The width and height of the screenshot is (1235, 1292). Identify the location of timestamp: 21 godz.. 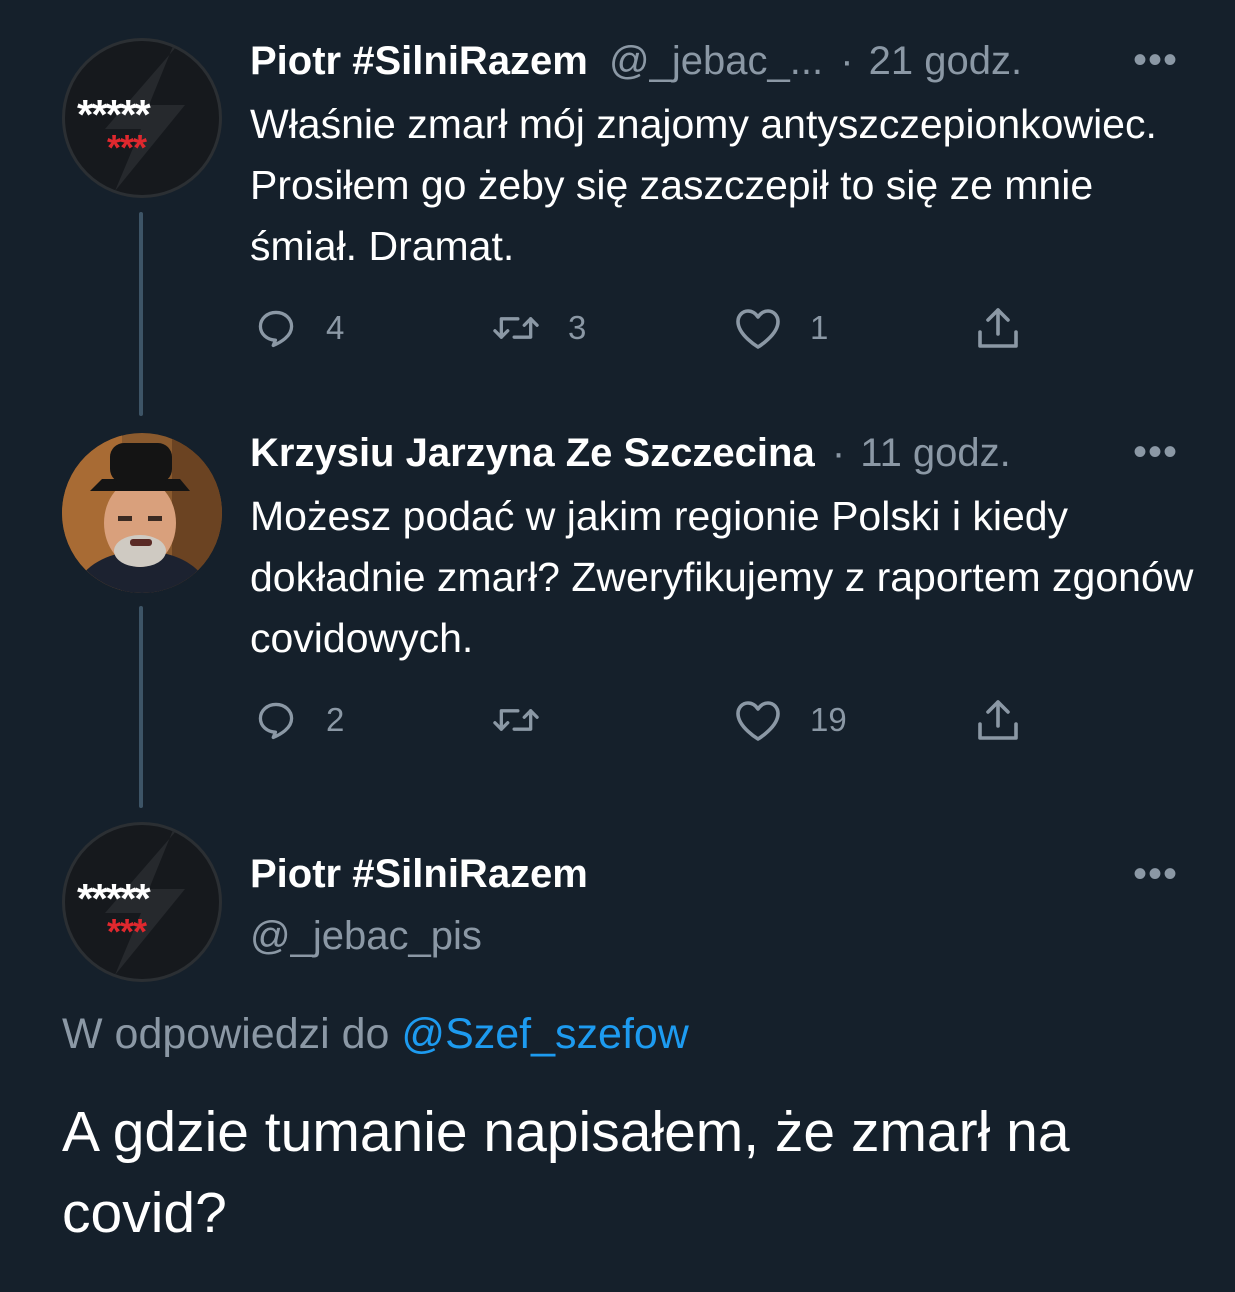
(945, 61).